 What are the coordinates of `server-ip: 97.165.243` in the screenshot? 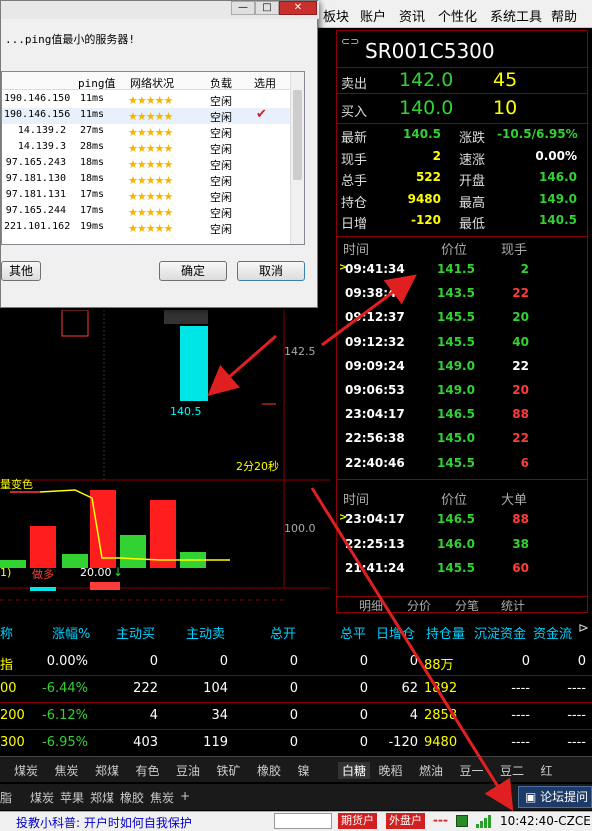 It's located at (35, 162).